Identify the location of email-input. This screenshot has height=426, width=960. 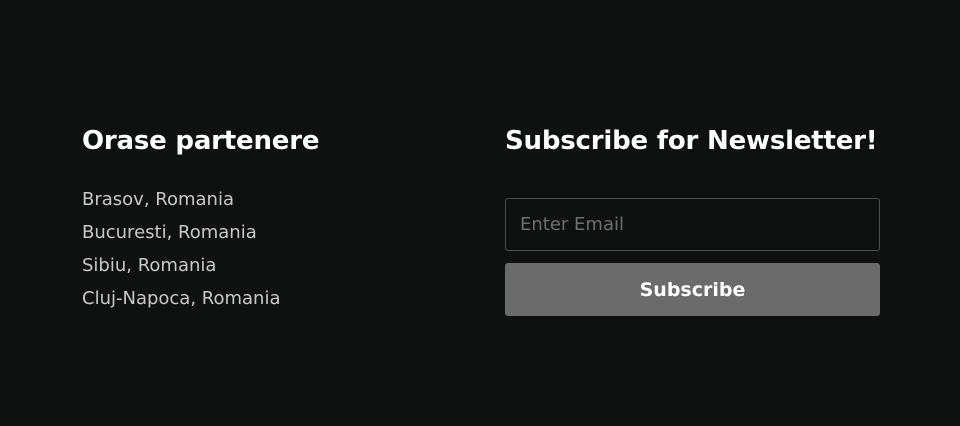
(692, 224).